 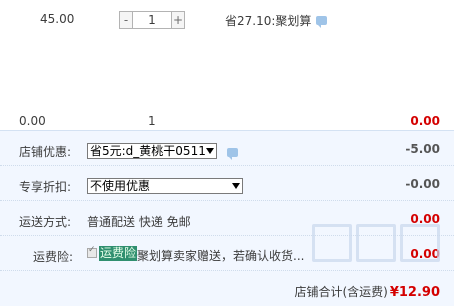 I want to click on watermark-logo, so click(x=382, y=245).